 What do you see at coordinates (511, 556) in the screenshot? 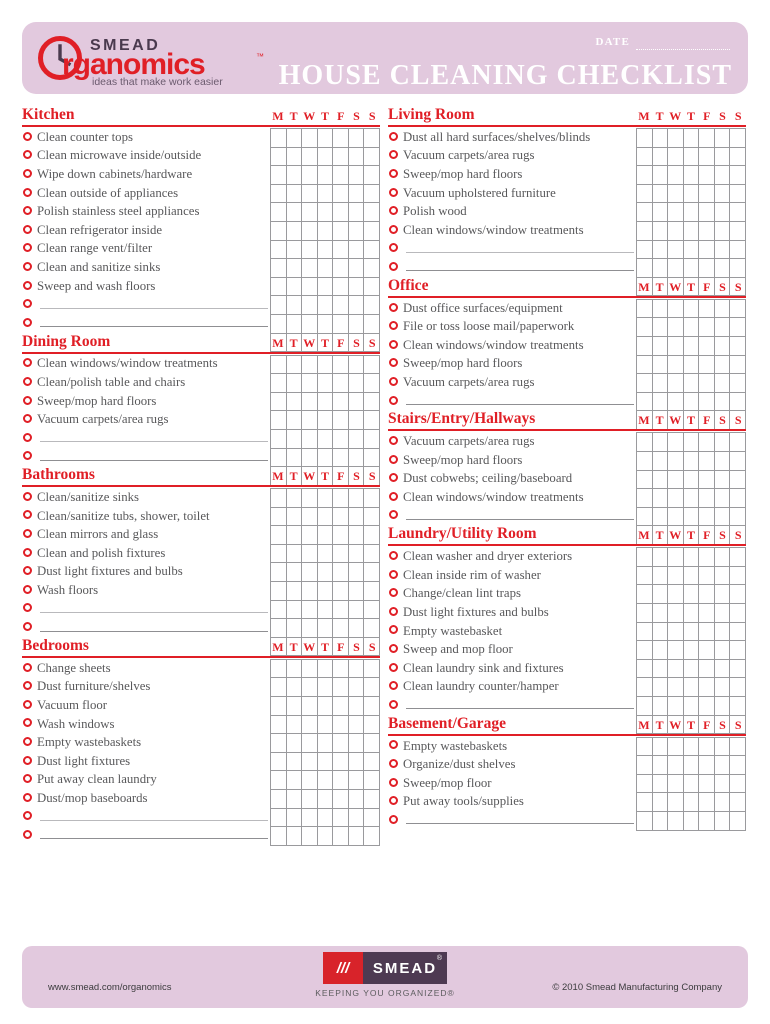
I see `list-item: Clean washer and dryer exteriors` at bounding box center [511, 556].